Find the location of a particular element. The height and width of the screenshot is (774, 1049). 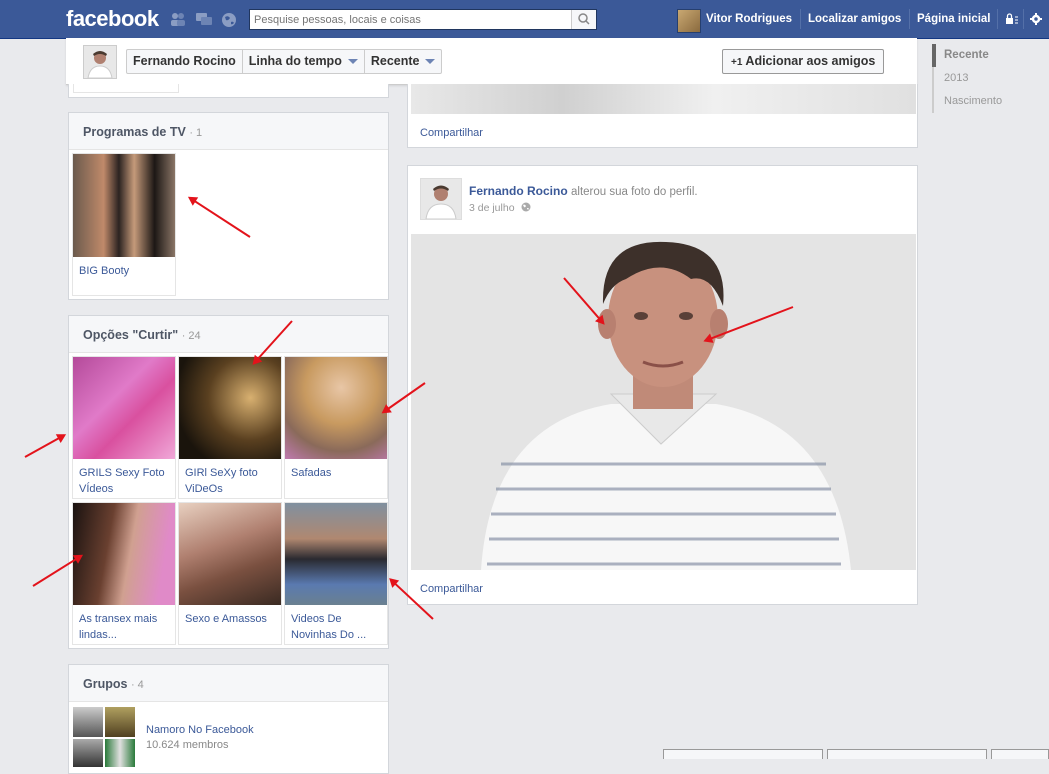

tv-show-label: BIG Booty is located at coordinates (104, 271).